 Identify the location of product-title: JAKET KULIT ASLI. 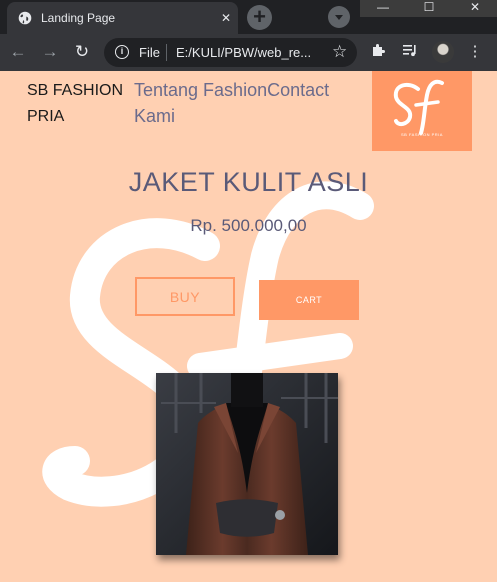
(248, 182).